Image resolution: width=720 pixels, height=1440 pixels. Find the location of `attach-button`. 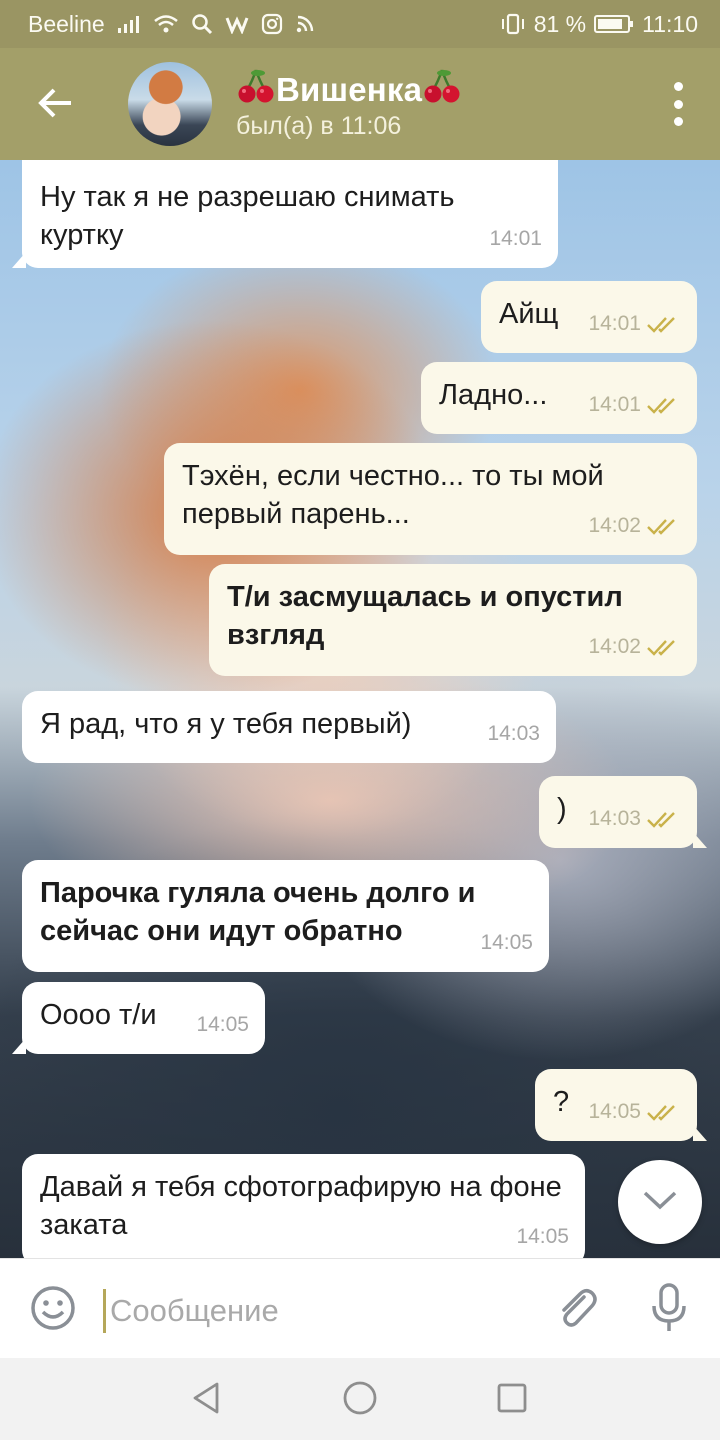

attach-button is located at coordinates (577, 1310).